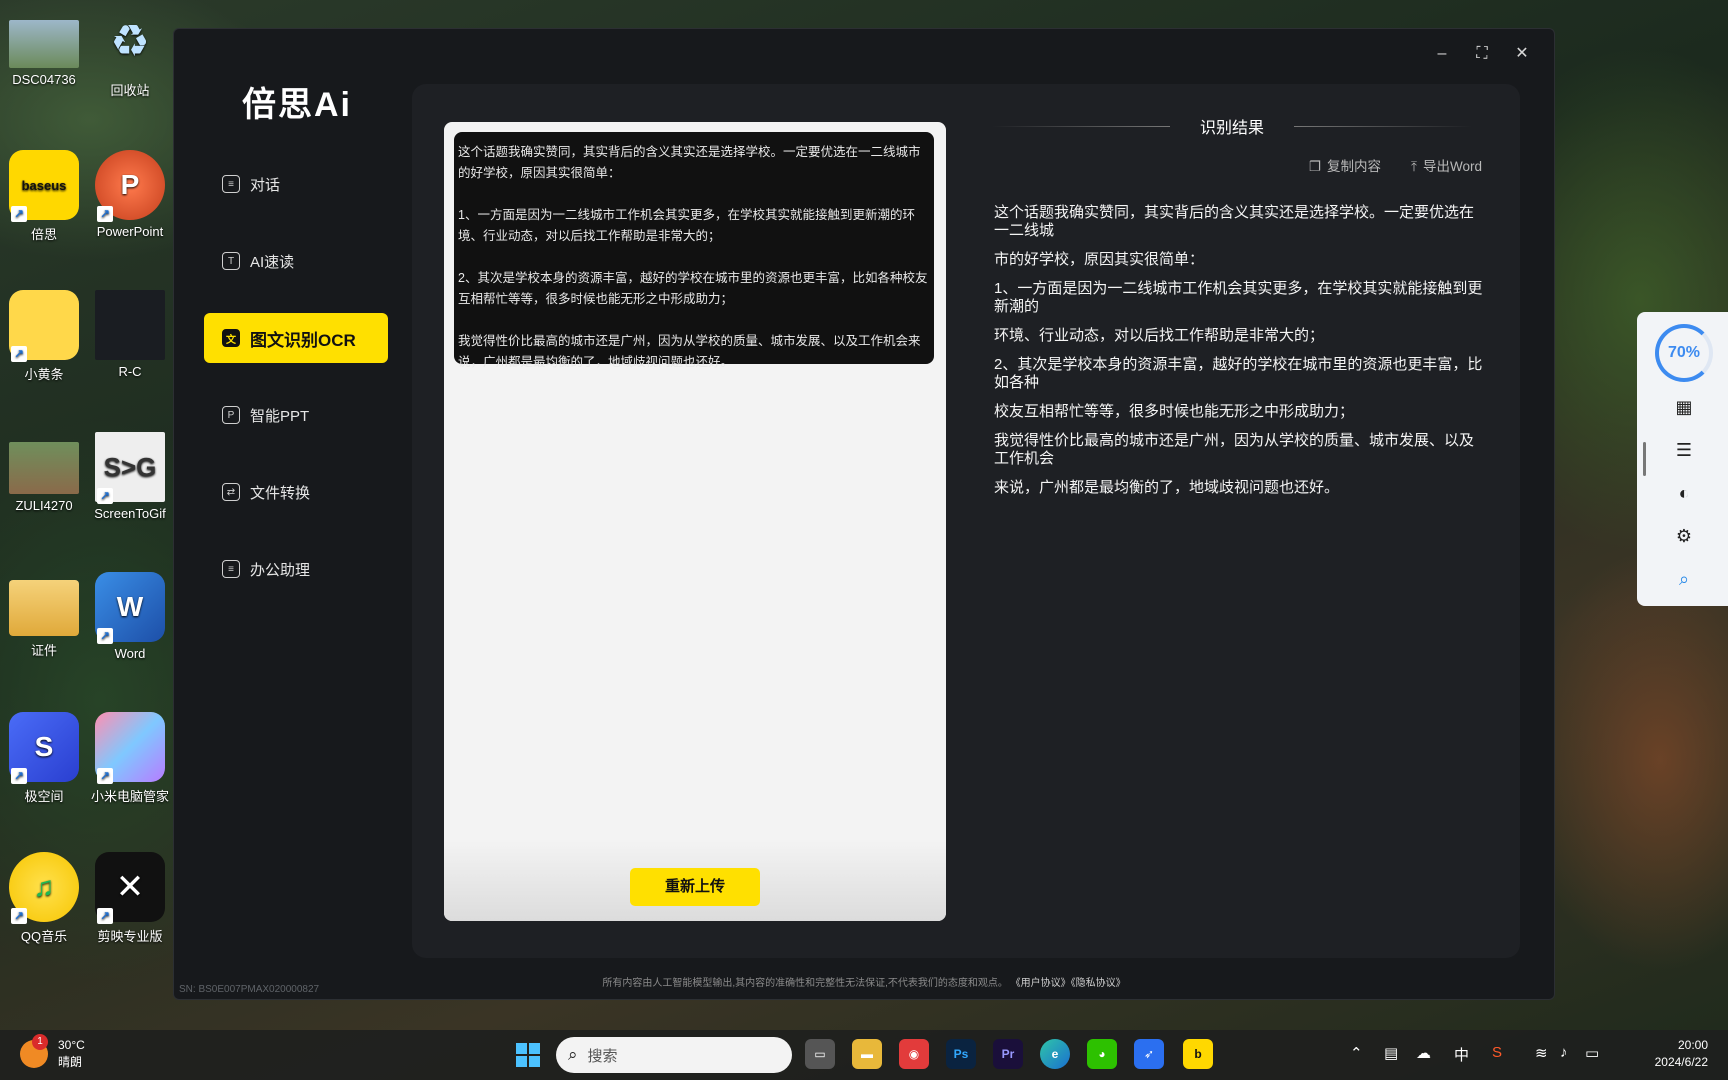 Image resolution: width=1728 pixels, height=1080 pixels. I want to click on floating-toolbar: 70% ▦ ☰ ◐ ⚙ ⌕, so click(1682, 459).